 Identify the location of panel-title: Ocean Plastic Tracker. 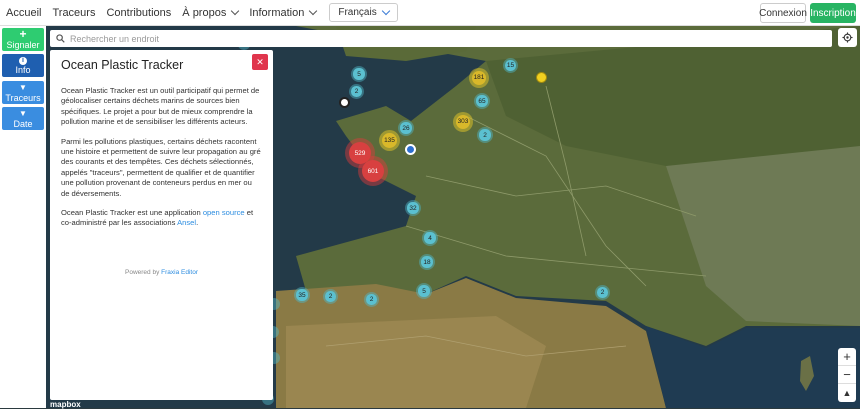
(122, 65).